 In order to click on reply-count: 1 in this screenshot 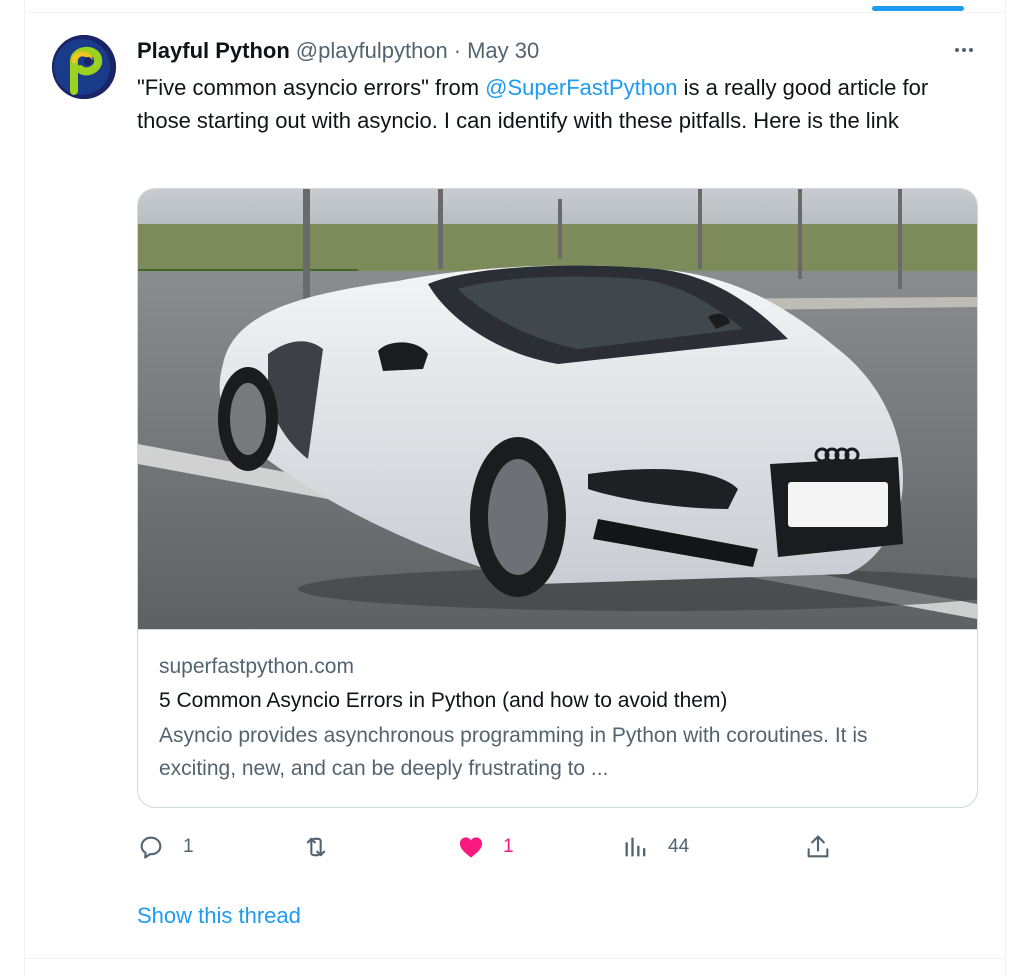, I will do `click(188, 846)`.